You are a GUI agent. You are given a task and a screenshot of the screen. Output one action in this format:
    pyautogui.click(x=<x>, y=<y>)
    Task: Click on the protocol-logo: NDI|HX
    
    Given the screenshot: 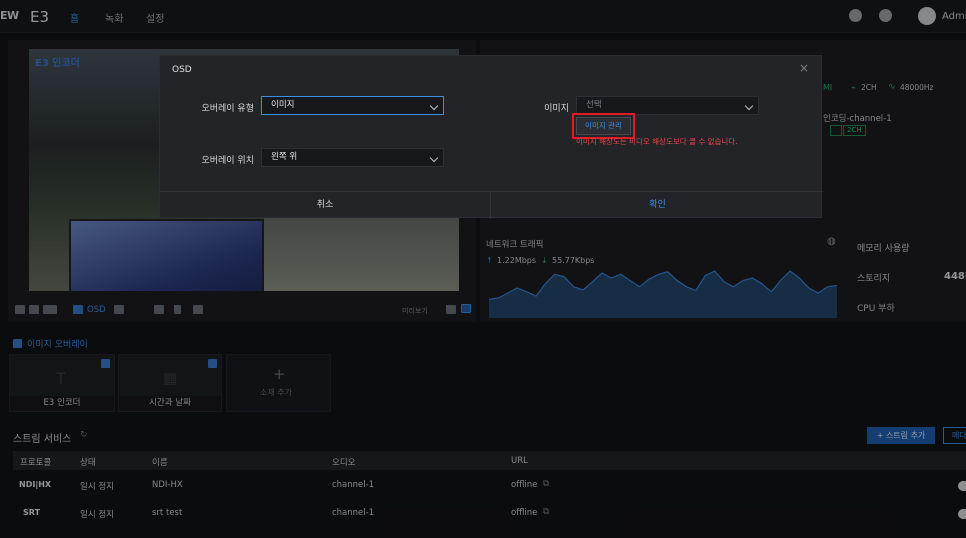 What is the action you would take?
    pyautogui.click(x=35, y=484)
    